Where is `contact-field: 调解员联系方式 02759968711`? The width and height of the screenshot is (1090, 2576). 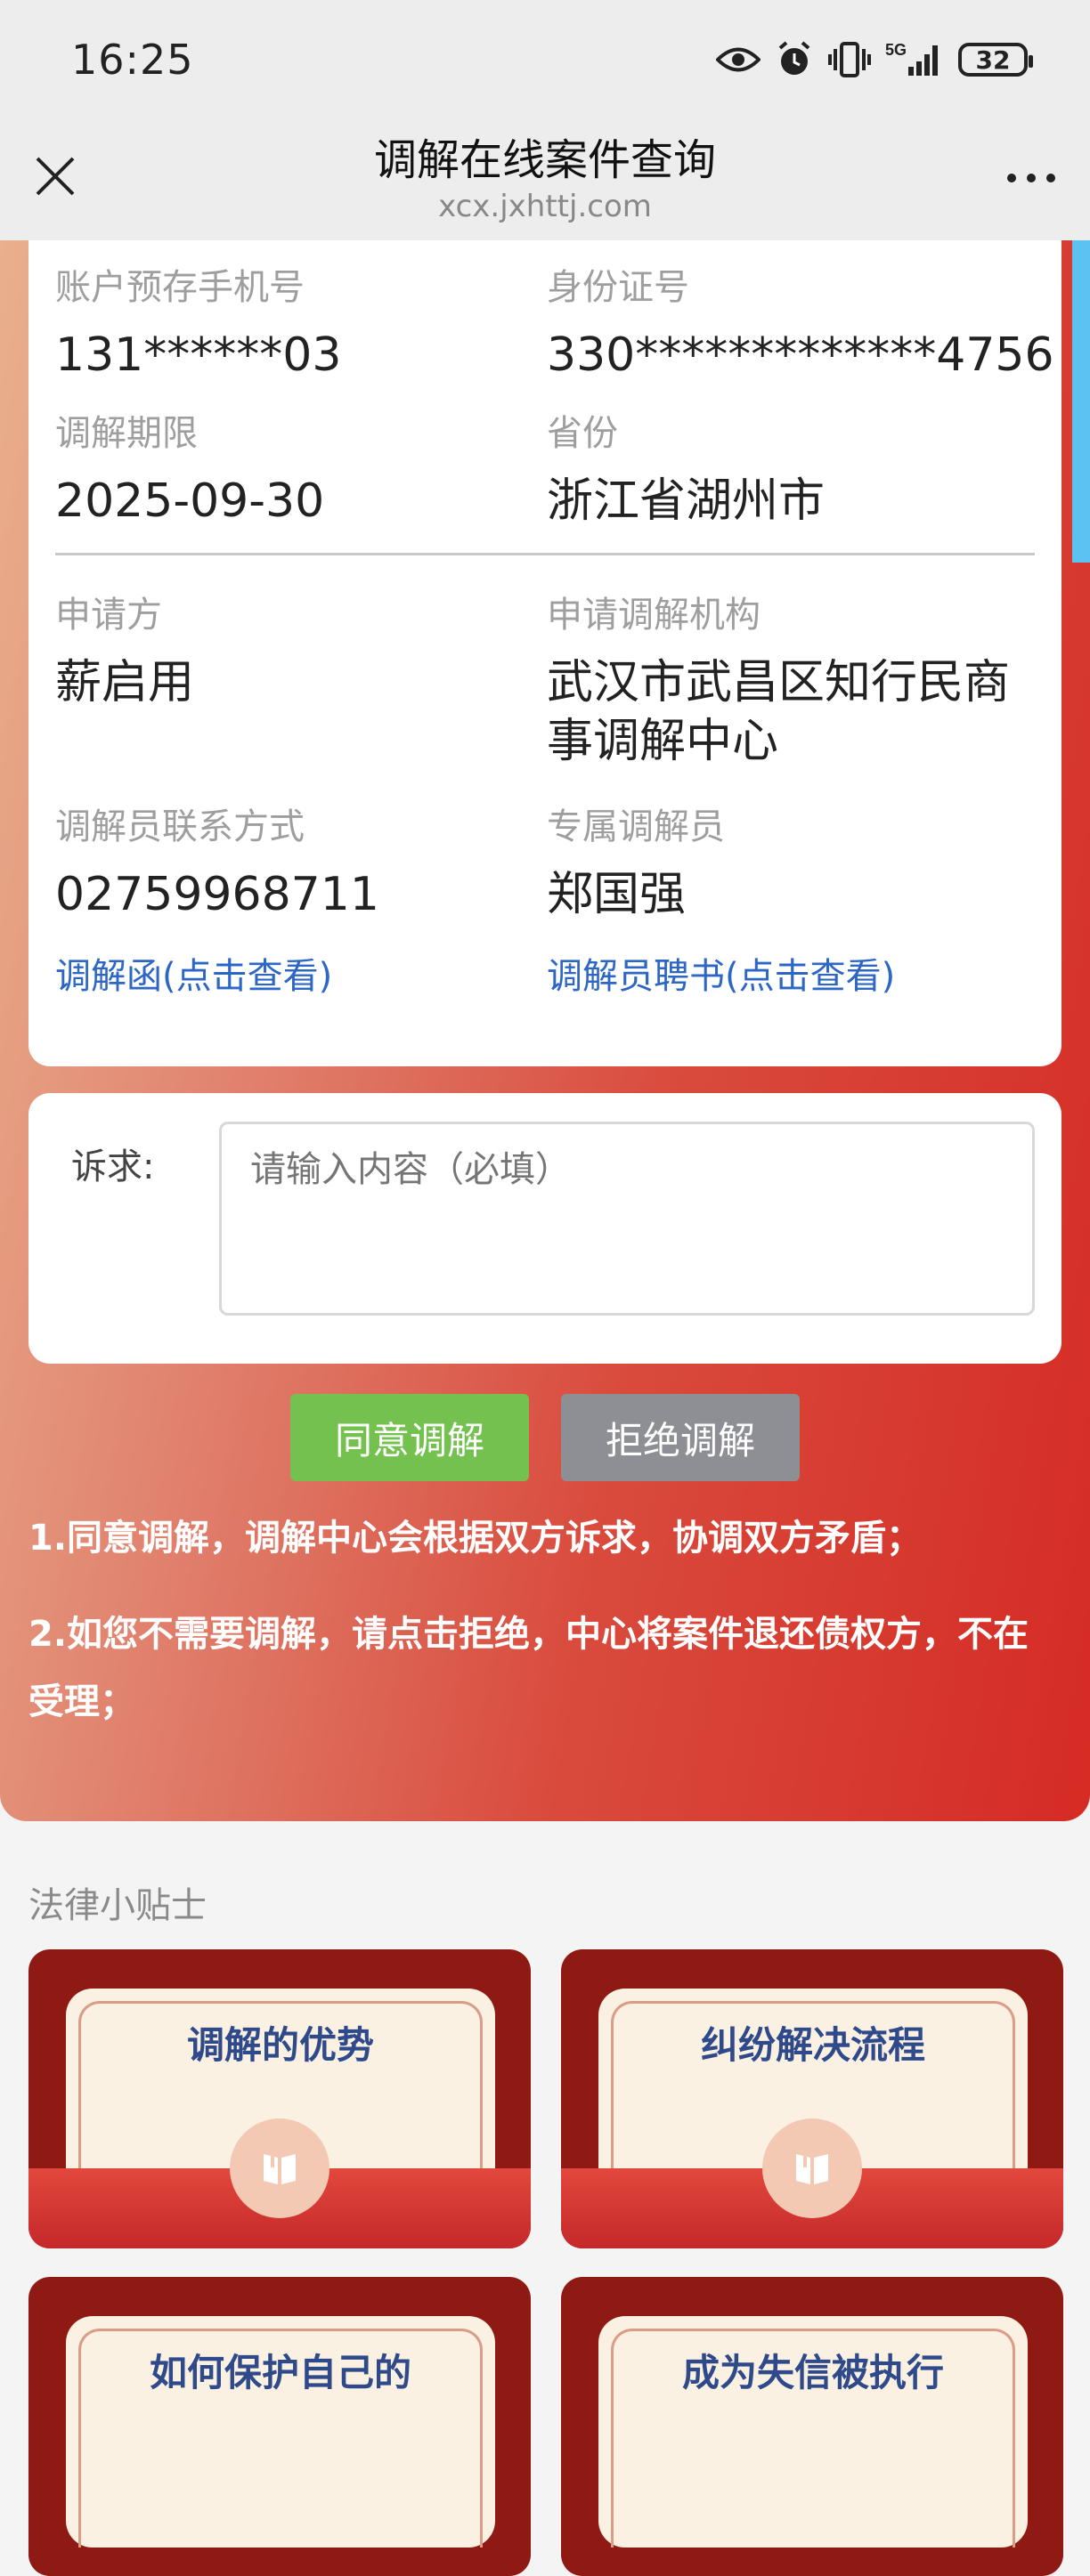 contact-field: 调解员联系方式 02759968711 is located at coordinates (217, 861).